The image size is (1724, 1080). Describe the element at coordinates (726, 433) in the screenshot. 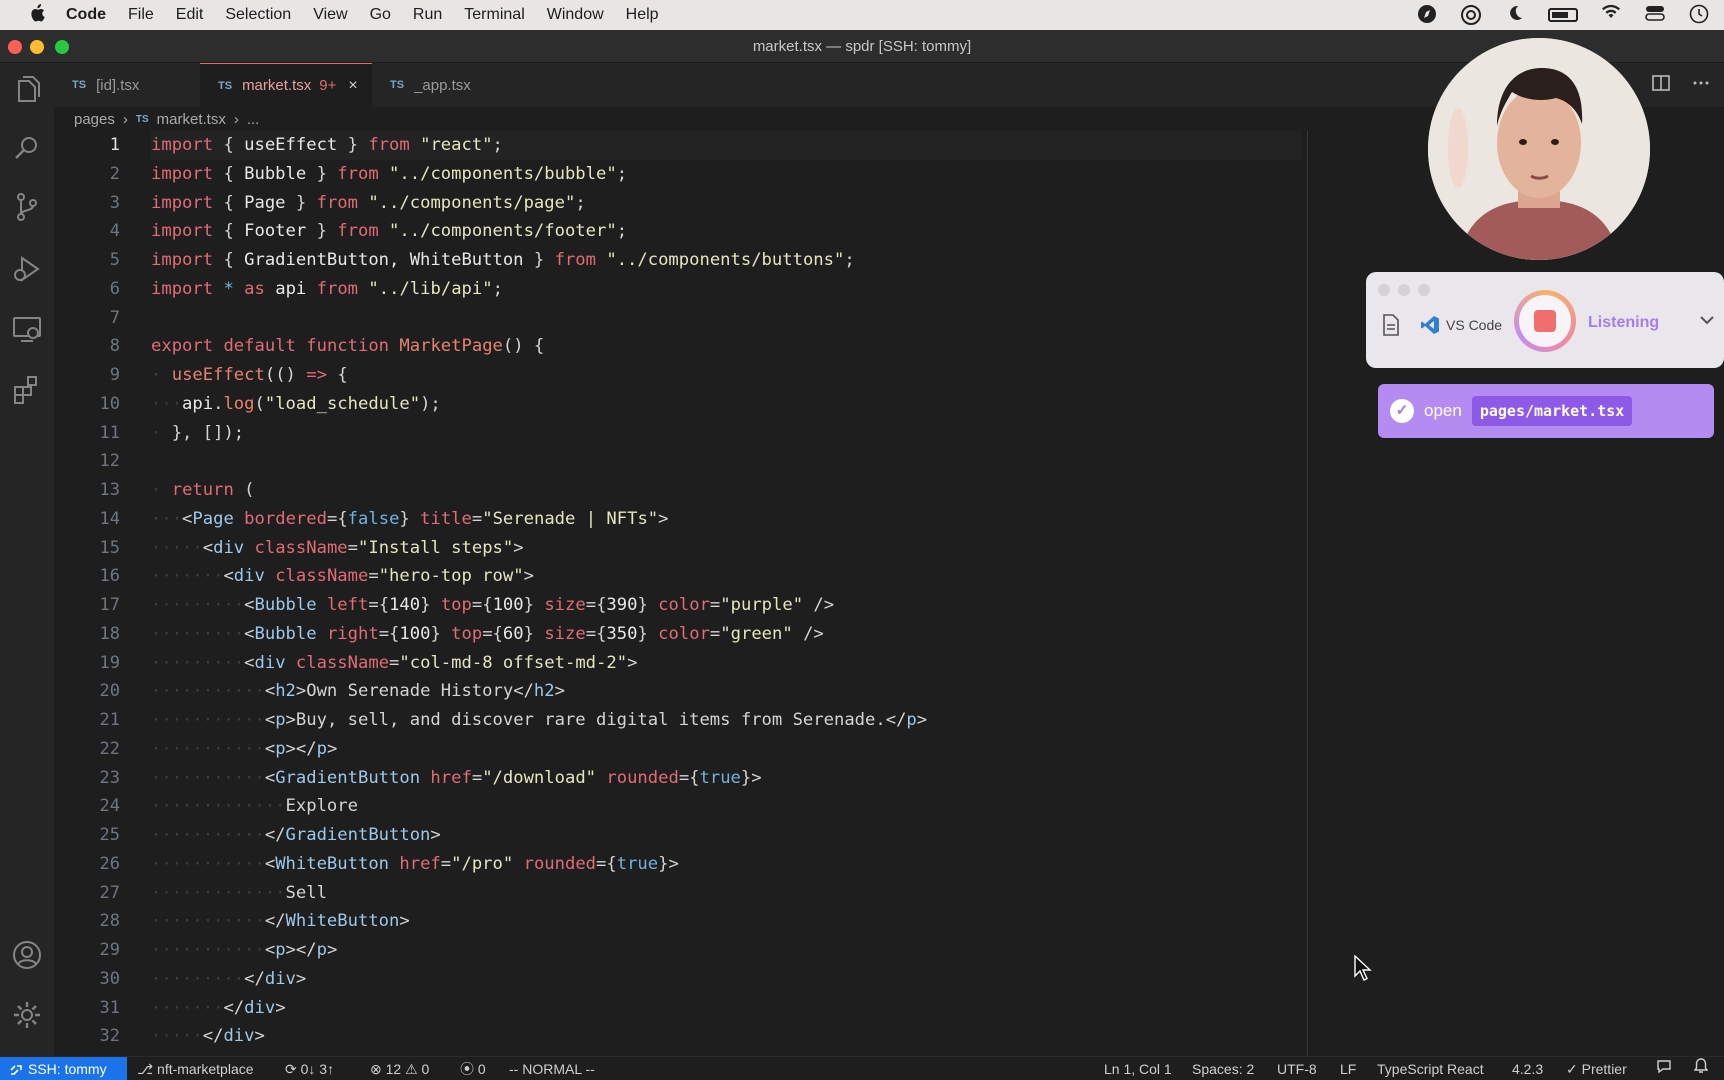

I see `code-line: · }, []);` at that location.